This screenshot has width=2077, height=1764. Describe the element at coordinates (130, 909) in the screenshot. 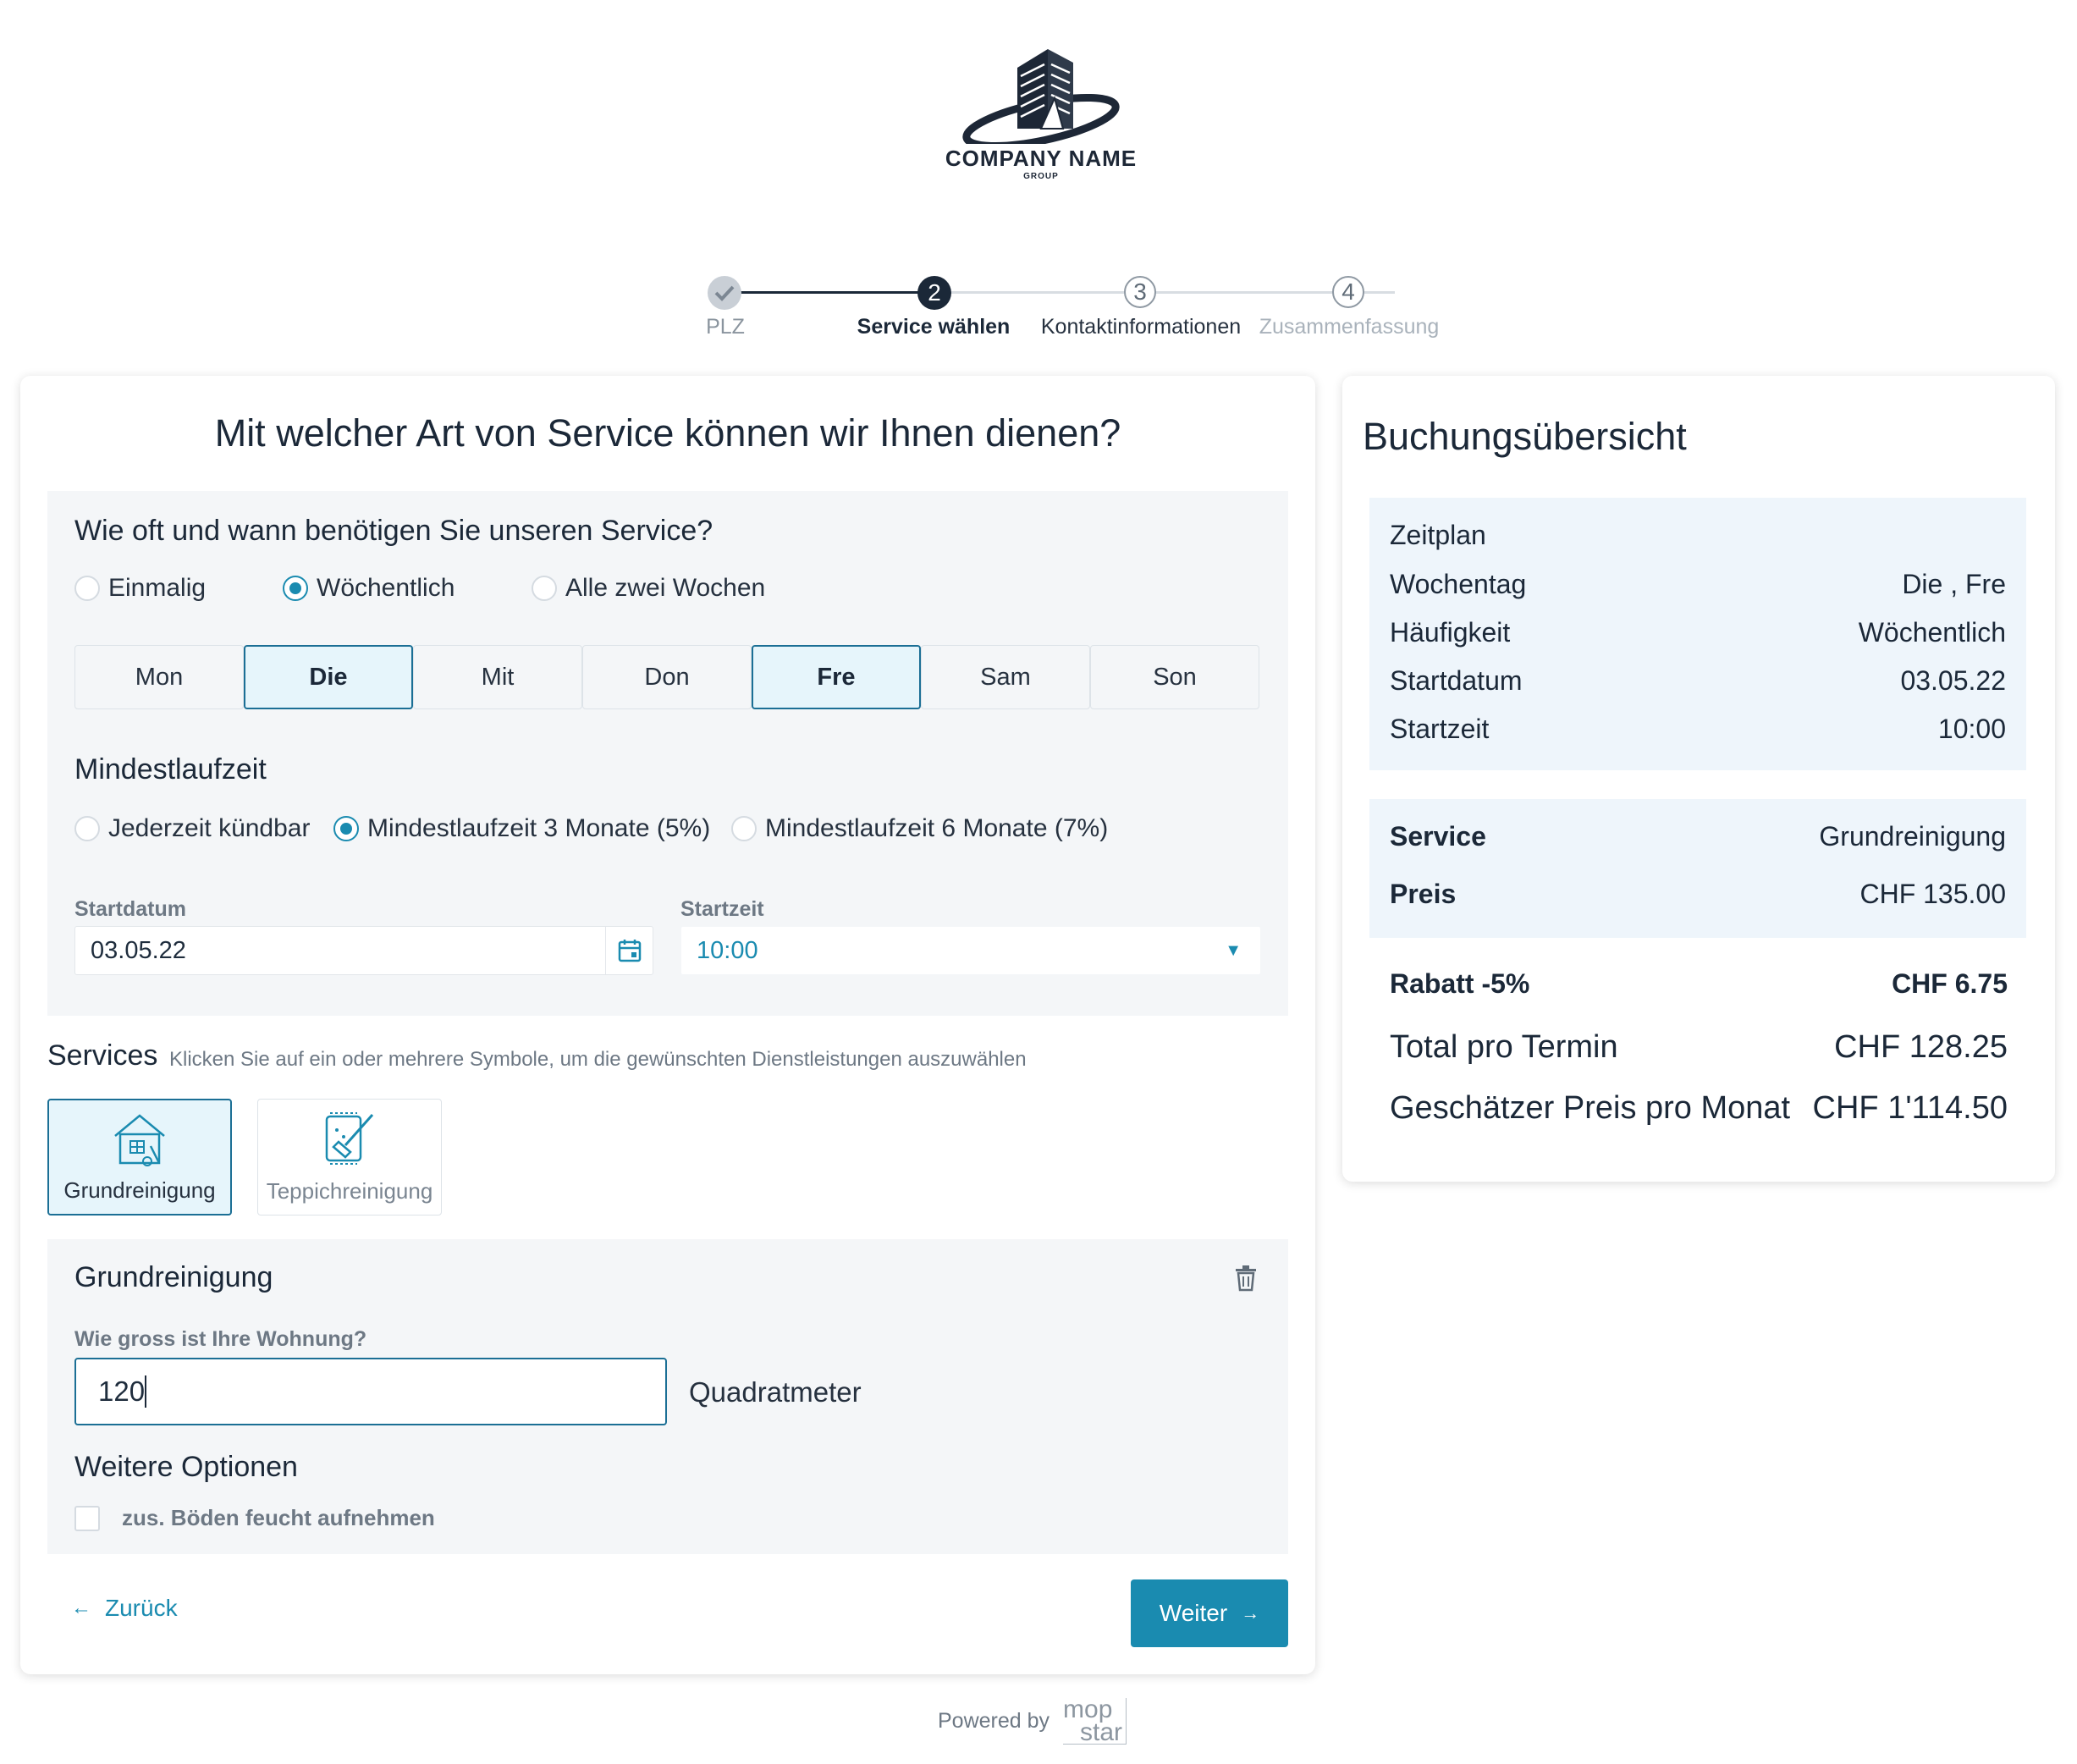

I see `start-date-label: Startdatum` at that location.